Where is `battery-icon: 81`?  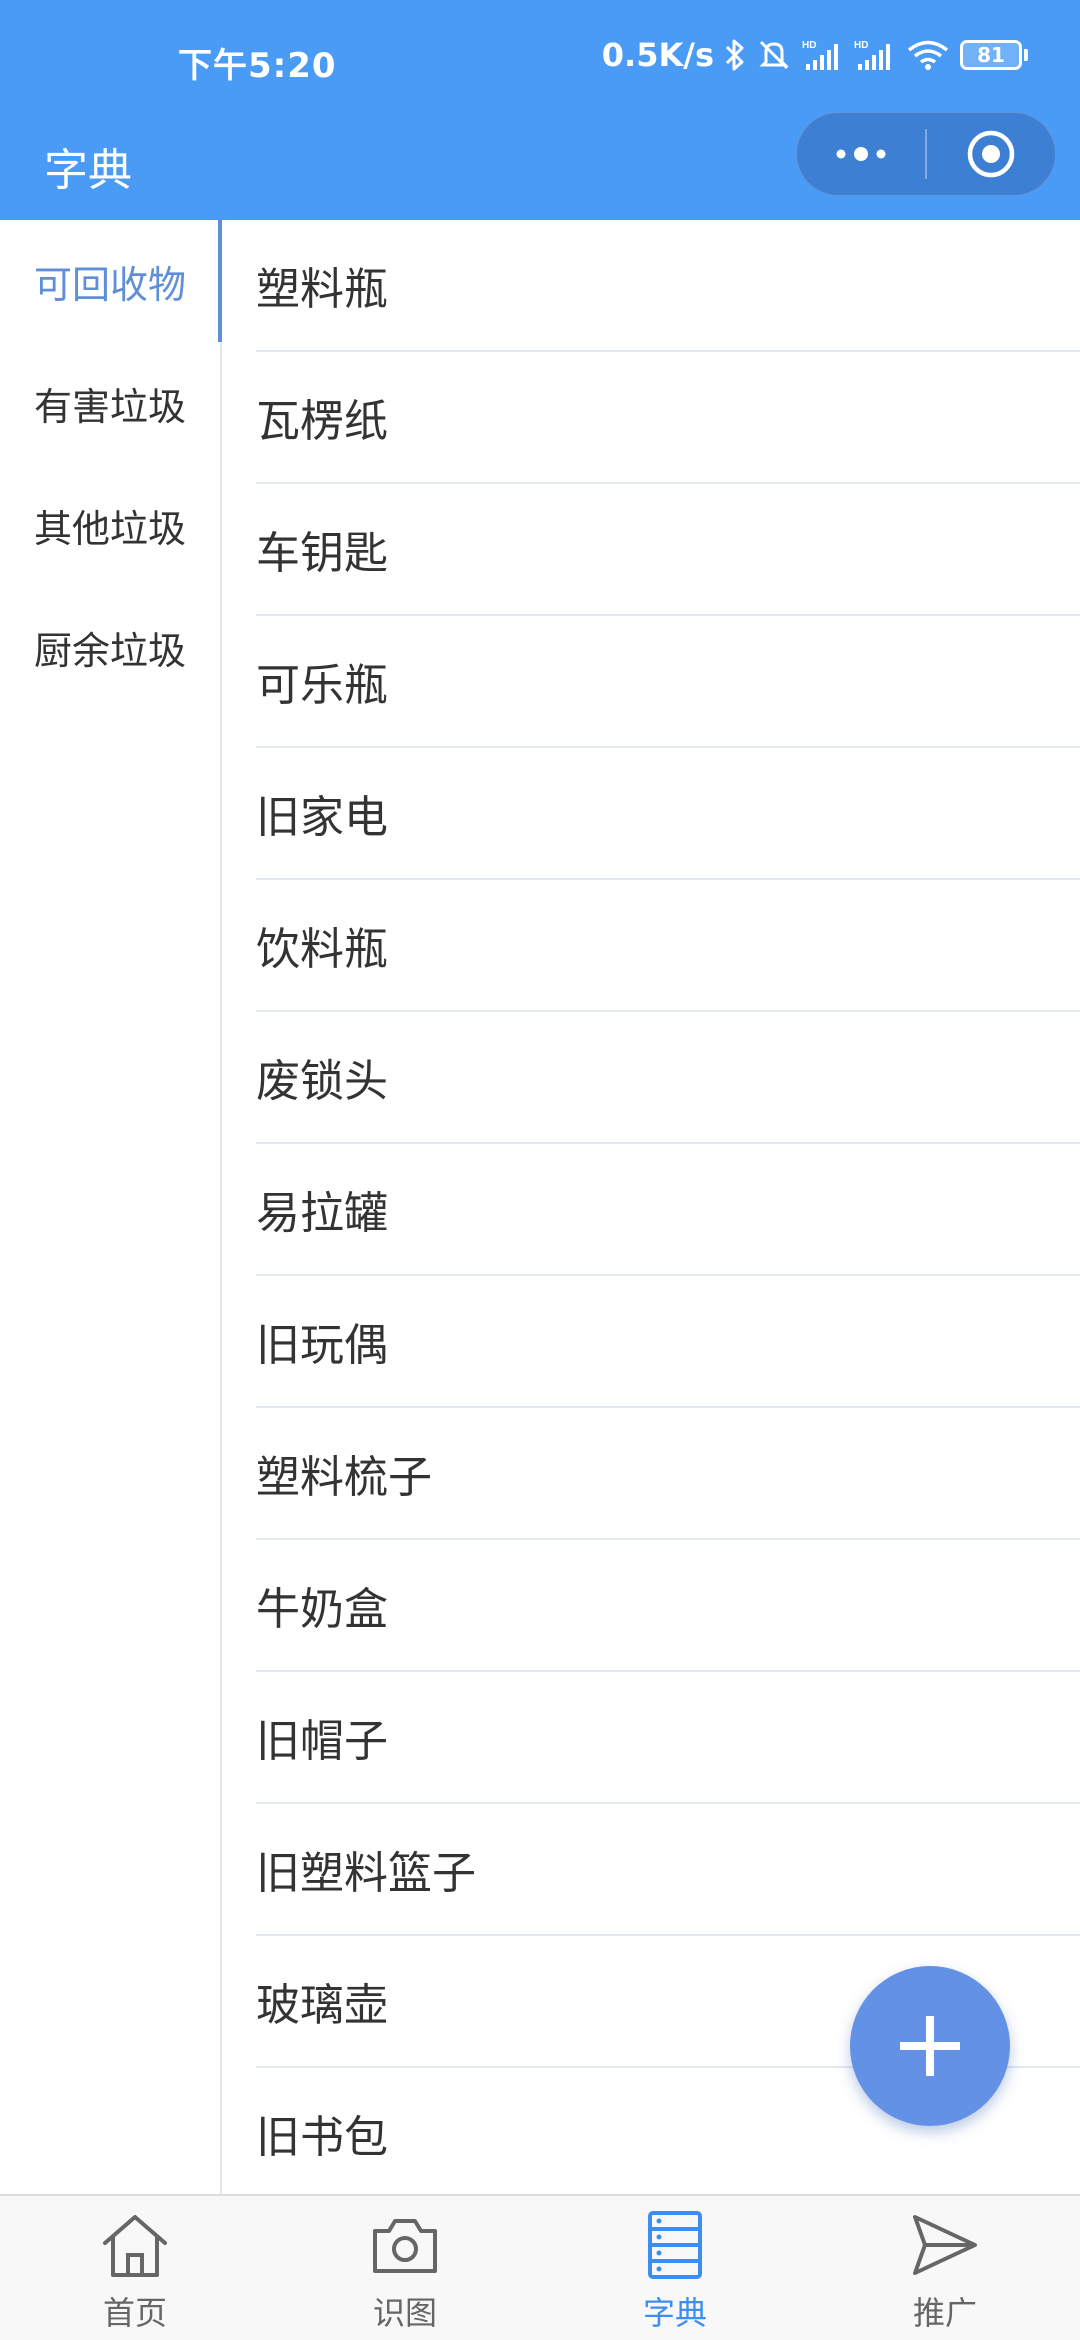 battery-icon: 81 is located at coordinates (994, 55).